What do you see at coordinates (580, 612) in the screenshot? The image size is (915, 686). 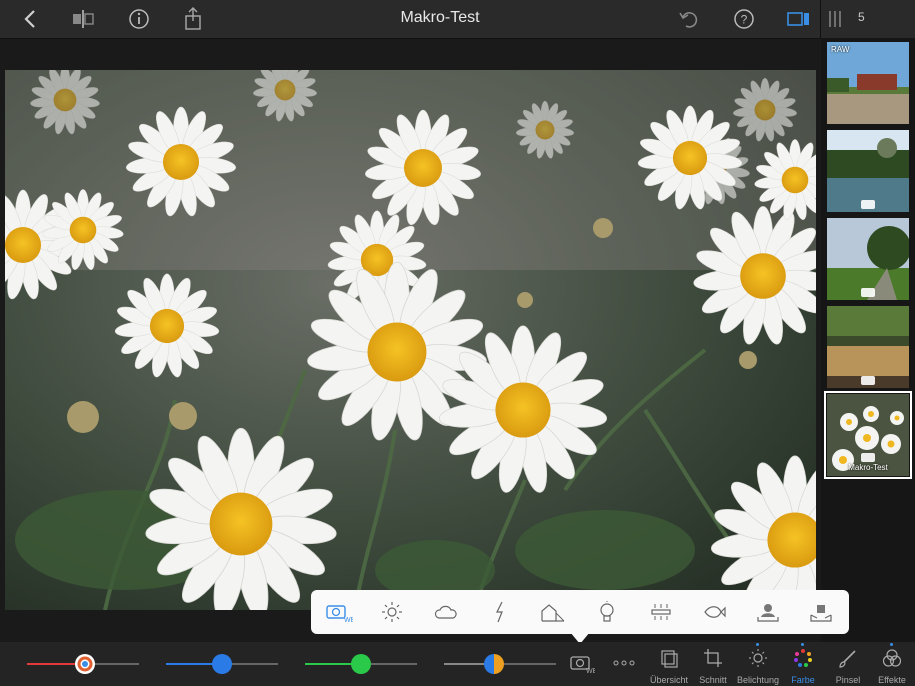 I see `white-balance-popup: WB` at bounding box center [580, 612].